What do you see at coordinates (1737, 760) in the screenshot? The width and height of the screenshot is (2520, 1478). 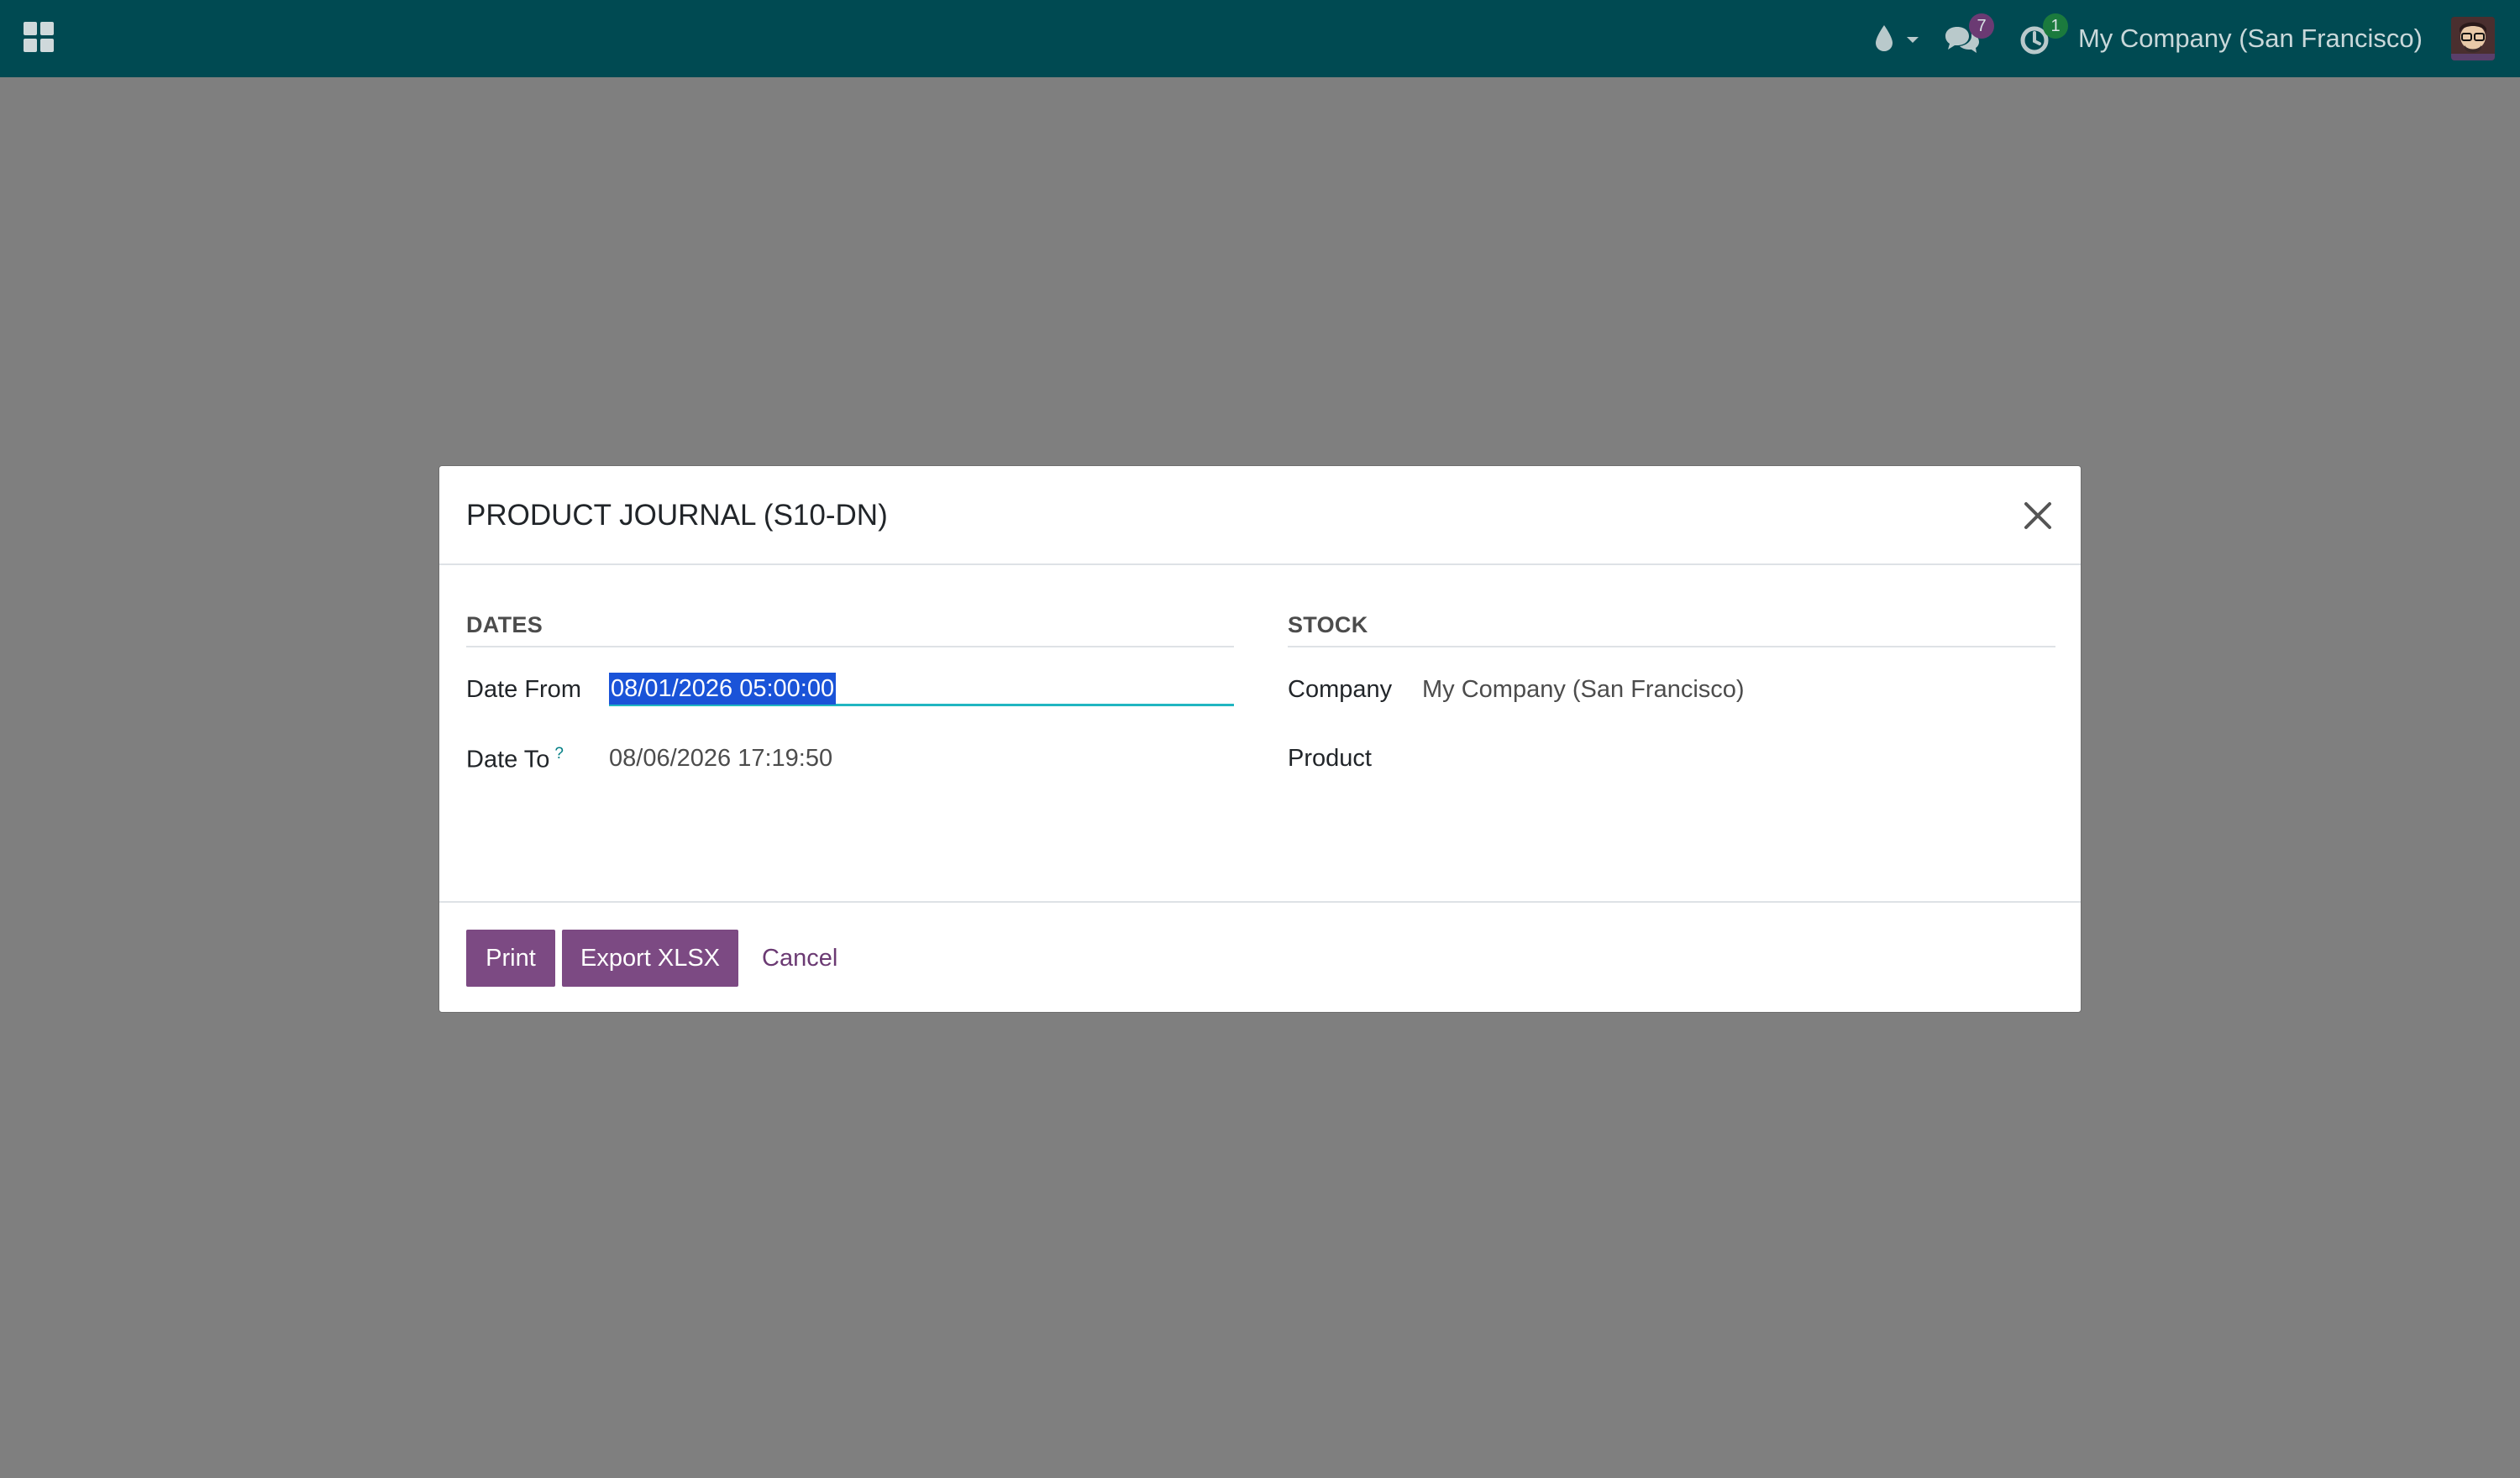 I see `product-field` at bounding box center [1737, 760].